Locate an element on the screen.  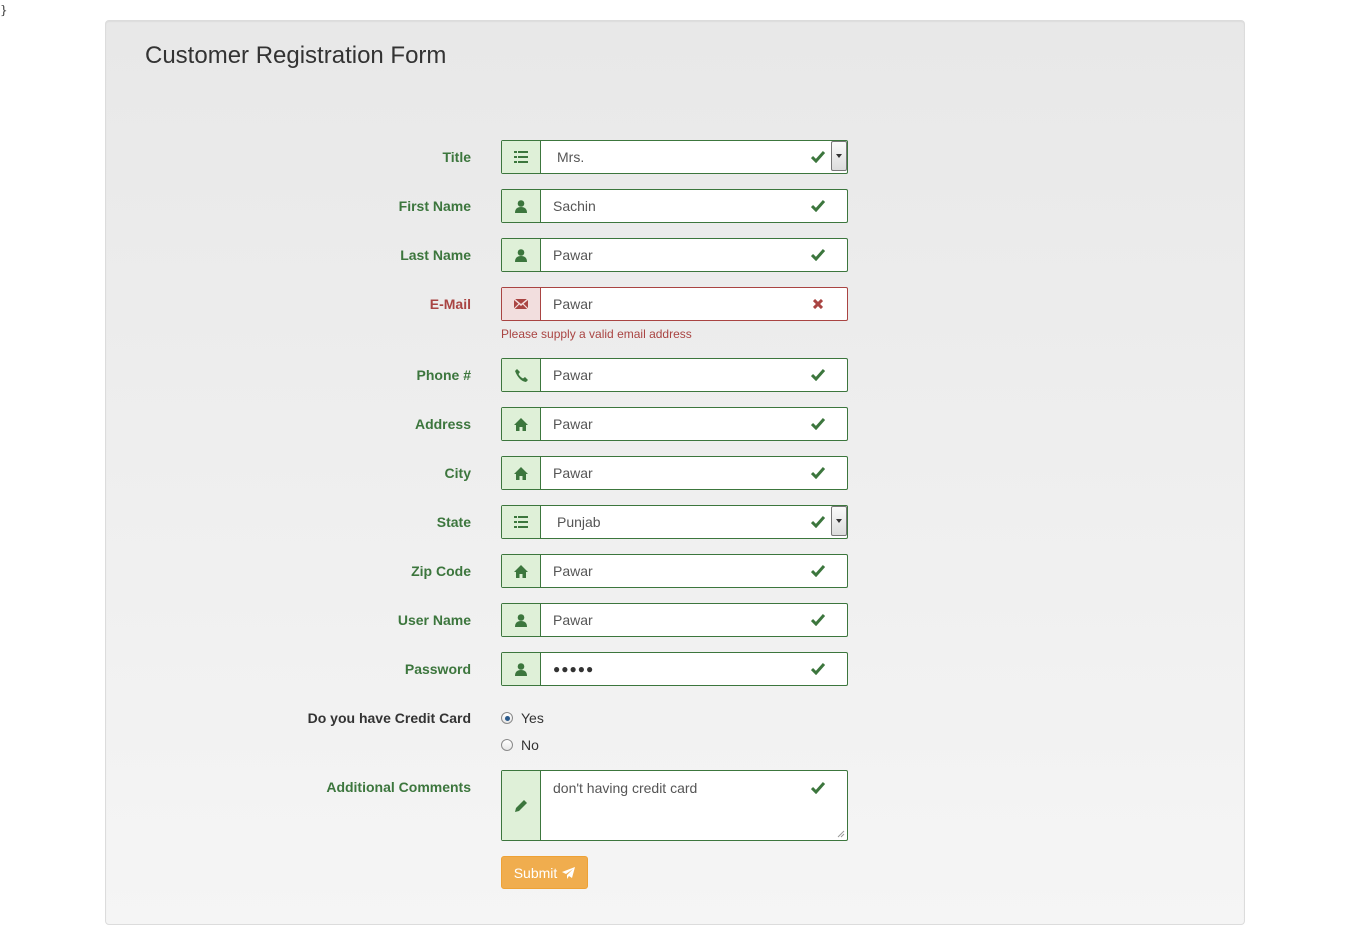
radio-yes is located at coordinates (507, 718).